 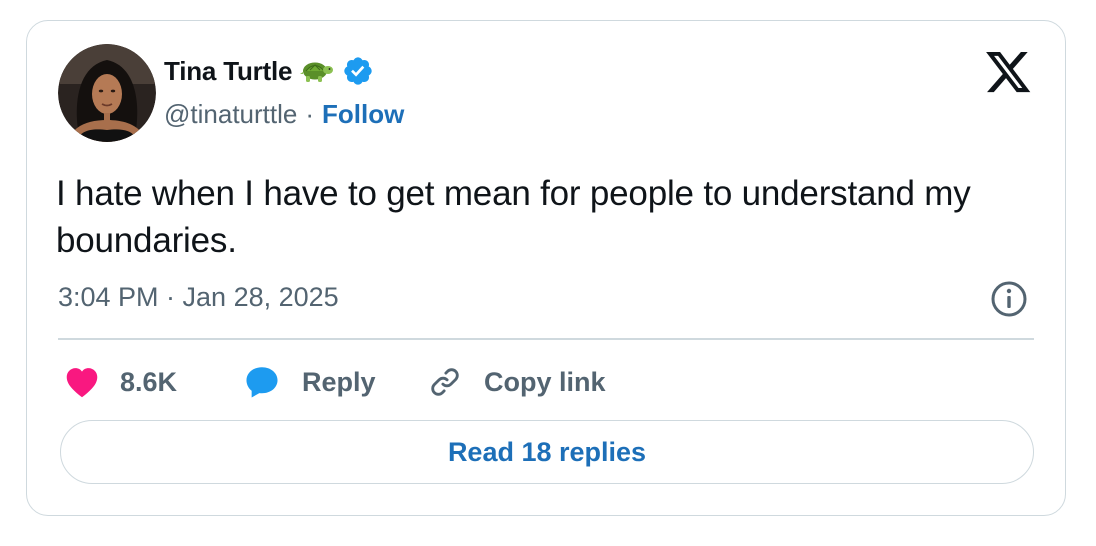 I want to click on reply-button: Reply, so click(x=336, y=382).